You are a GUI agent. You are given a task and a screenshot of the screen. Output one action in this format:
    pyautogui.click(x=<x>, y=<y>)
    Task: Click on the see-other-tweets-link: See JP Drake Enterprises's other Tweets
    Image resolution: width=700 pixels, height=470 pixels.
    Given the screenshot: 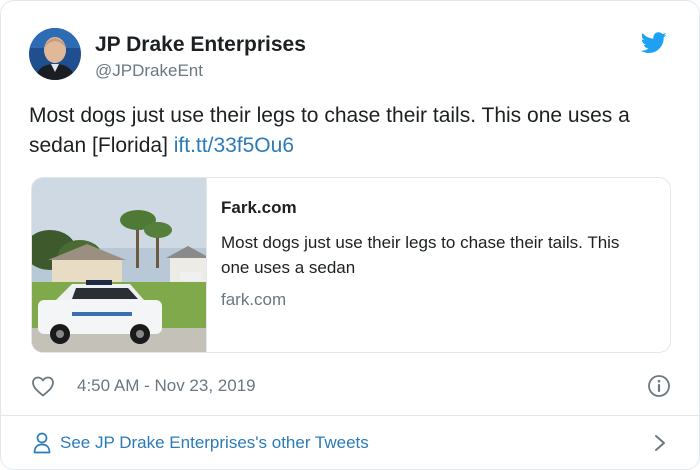 What is the action you would take?
    pyautogui.click(x=351, y=443)
    